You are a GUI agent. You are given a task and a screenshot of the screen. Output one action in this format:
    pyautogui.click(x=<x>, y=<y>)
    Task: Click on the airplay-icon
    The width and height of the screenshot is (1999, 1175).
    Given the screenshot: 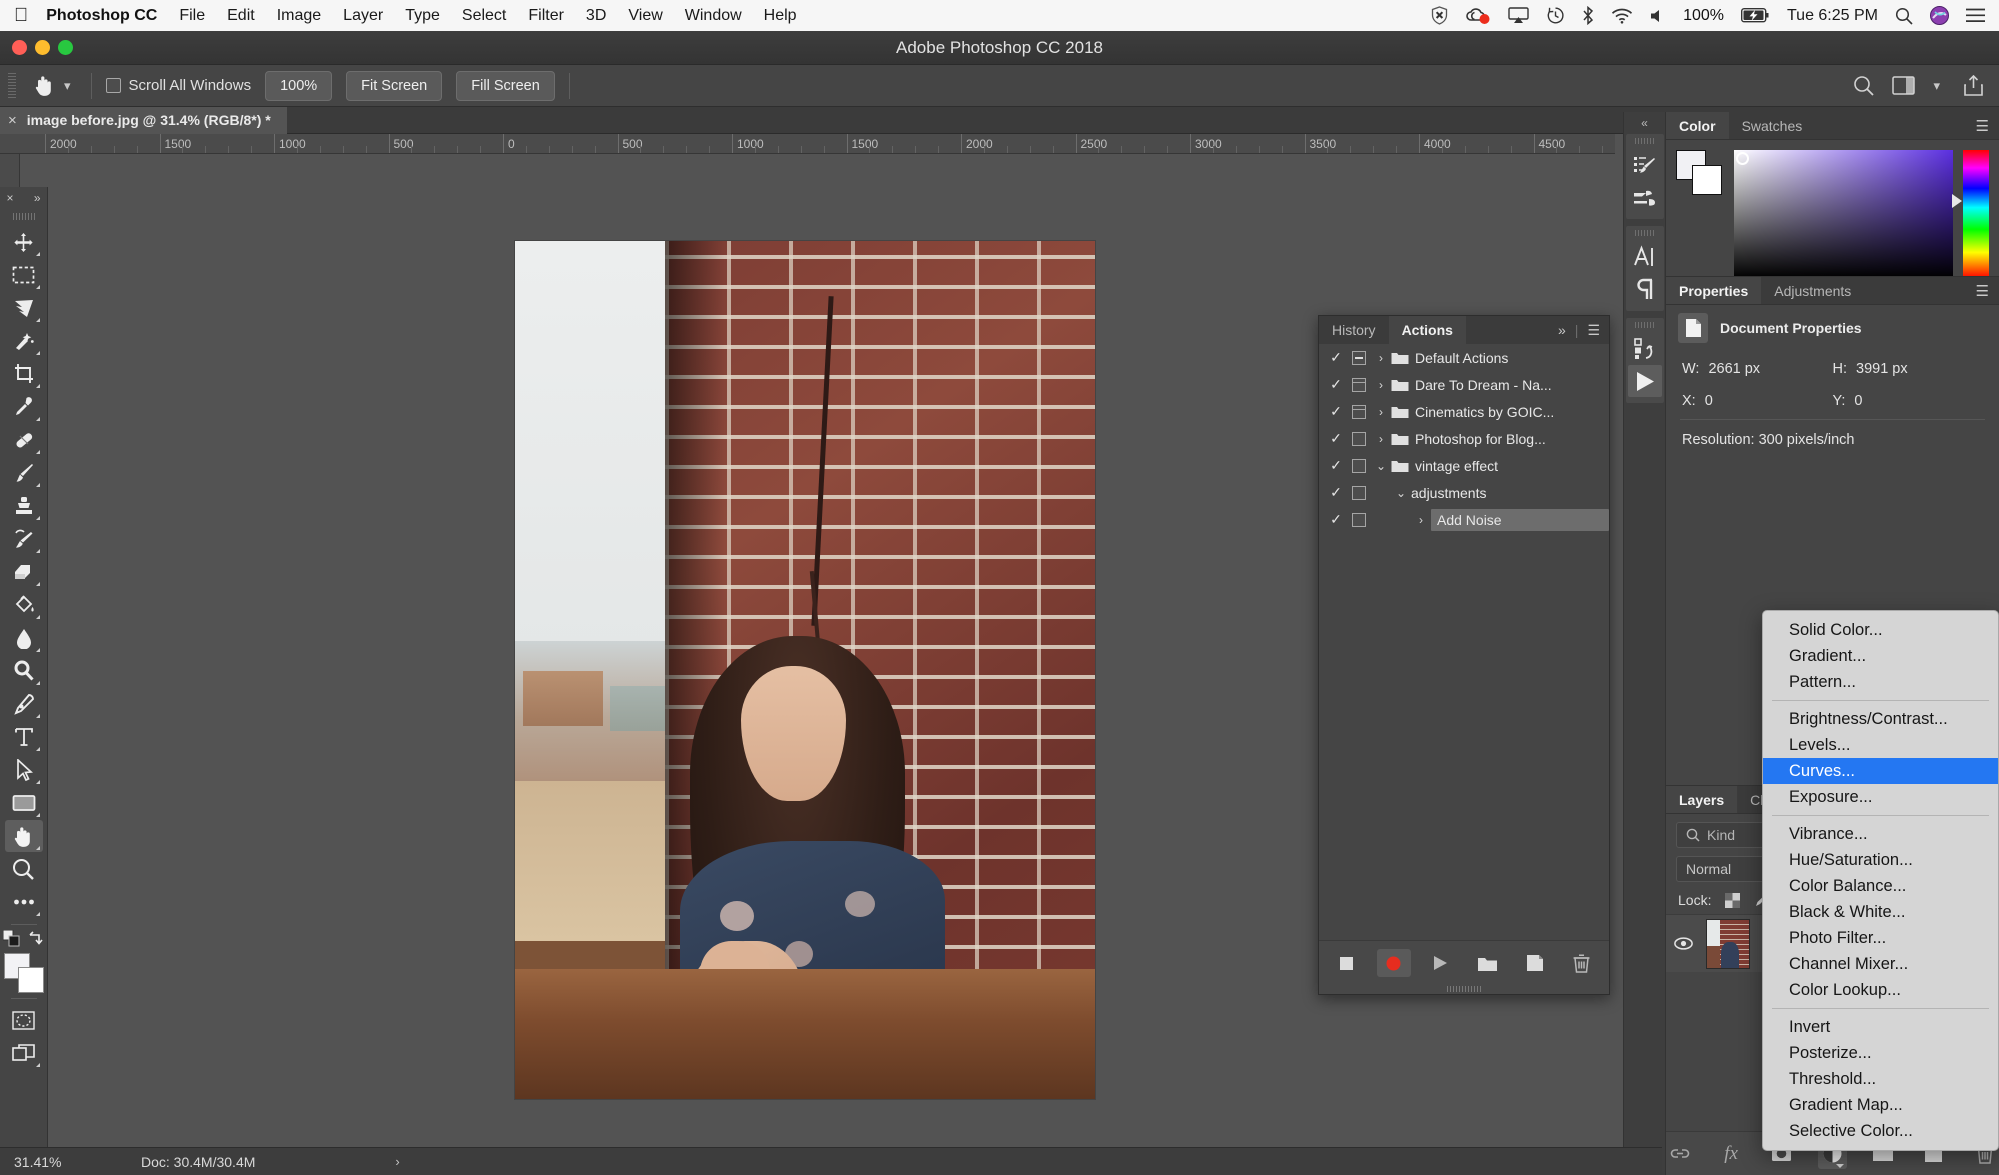 What is the action you would take?
    pyautogui.click(x=1518, y=15)
    